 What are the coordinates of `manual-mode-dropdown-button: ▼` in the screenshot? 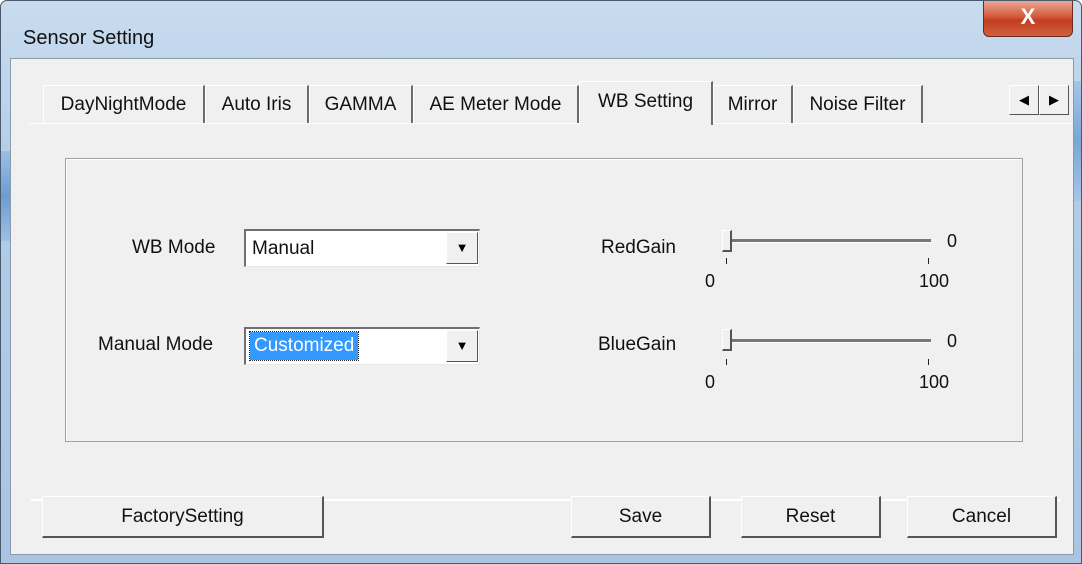 It's located at (462, 346).